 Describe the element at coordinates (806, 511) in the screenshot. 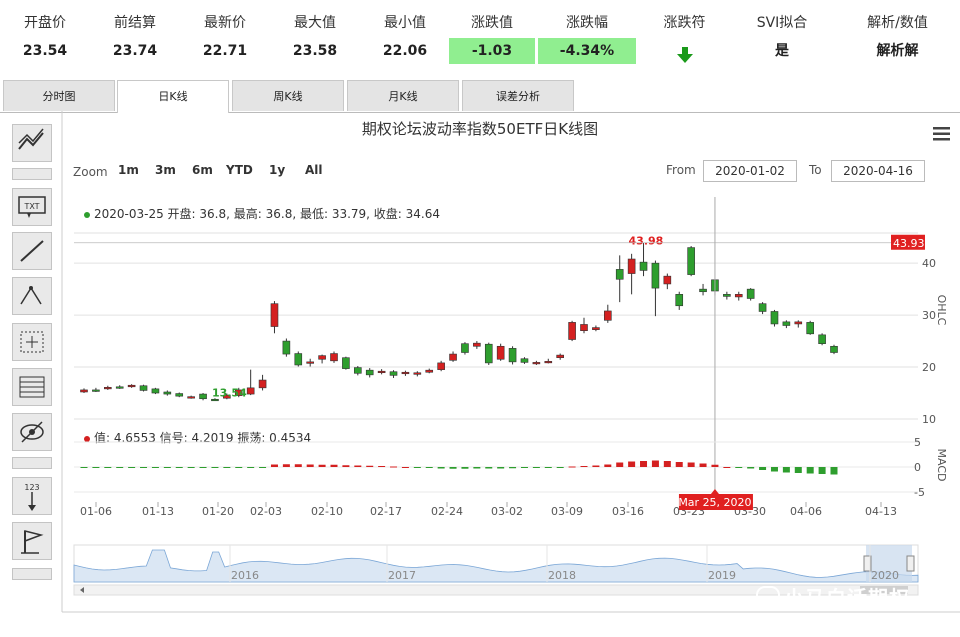

I see `x-tick-label: 04-06` at that location.